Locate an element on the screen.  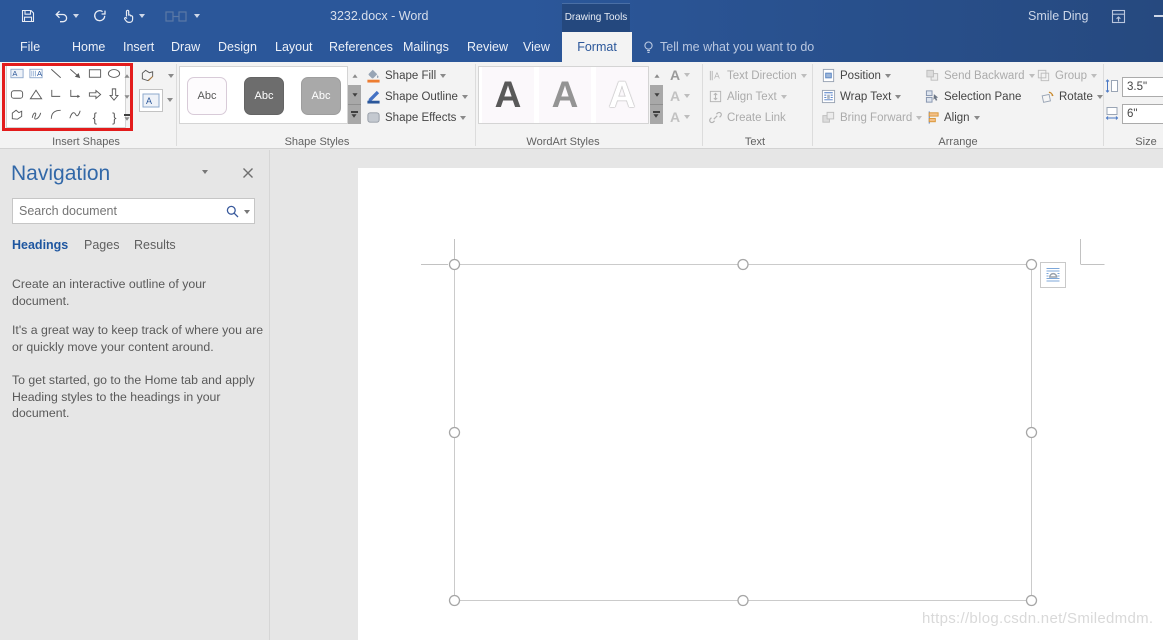
redo-icon is located at coordinates (100, 18).